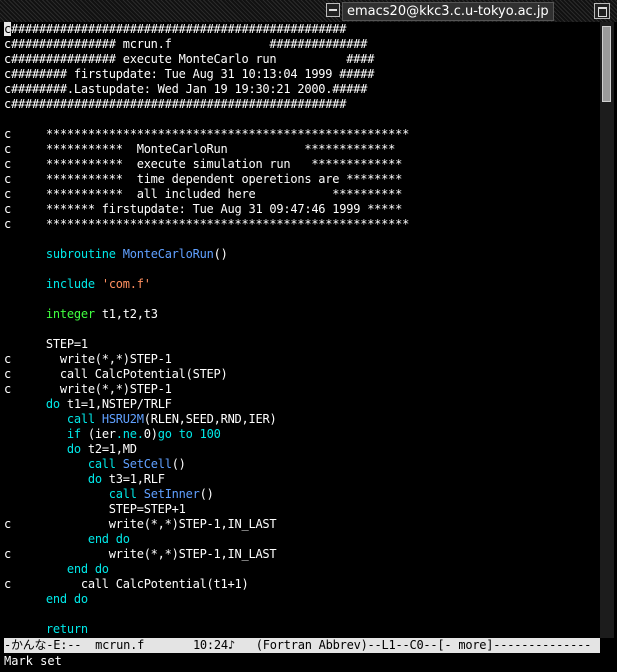 The width and height of the screenshot is (617, 672). Describe the element at coordinates (302, 404) in the screenshot. I see `code-line: do t1=1,NSTEP/TRLF` at that location.